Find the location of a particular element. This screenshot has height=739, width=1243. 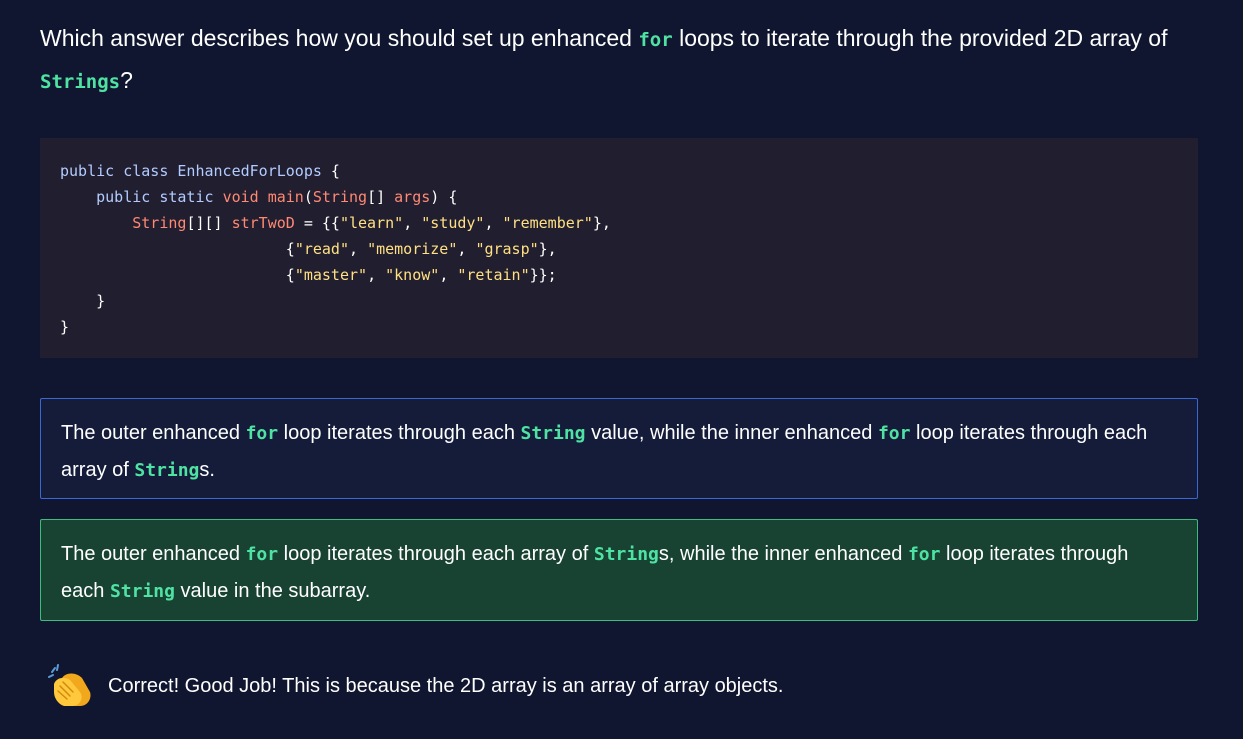

code-token: void is located at coordinates (240, 197).